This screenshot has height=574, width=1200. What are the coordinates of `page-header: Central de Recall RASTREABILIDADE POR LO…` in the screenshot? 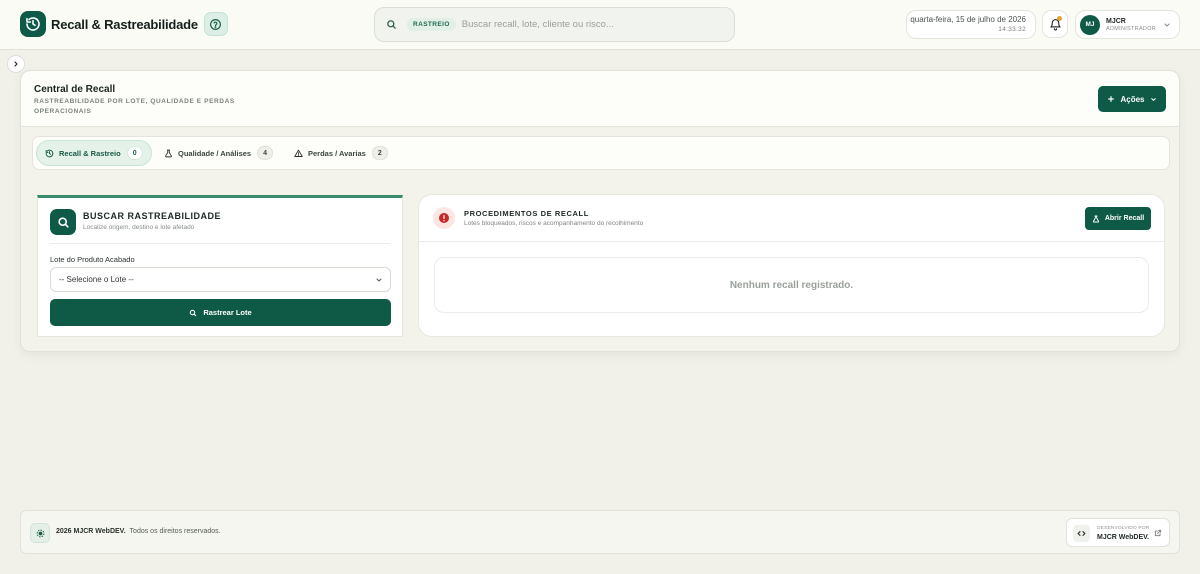 It's located at (600, 99).